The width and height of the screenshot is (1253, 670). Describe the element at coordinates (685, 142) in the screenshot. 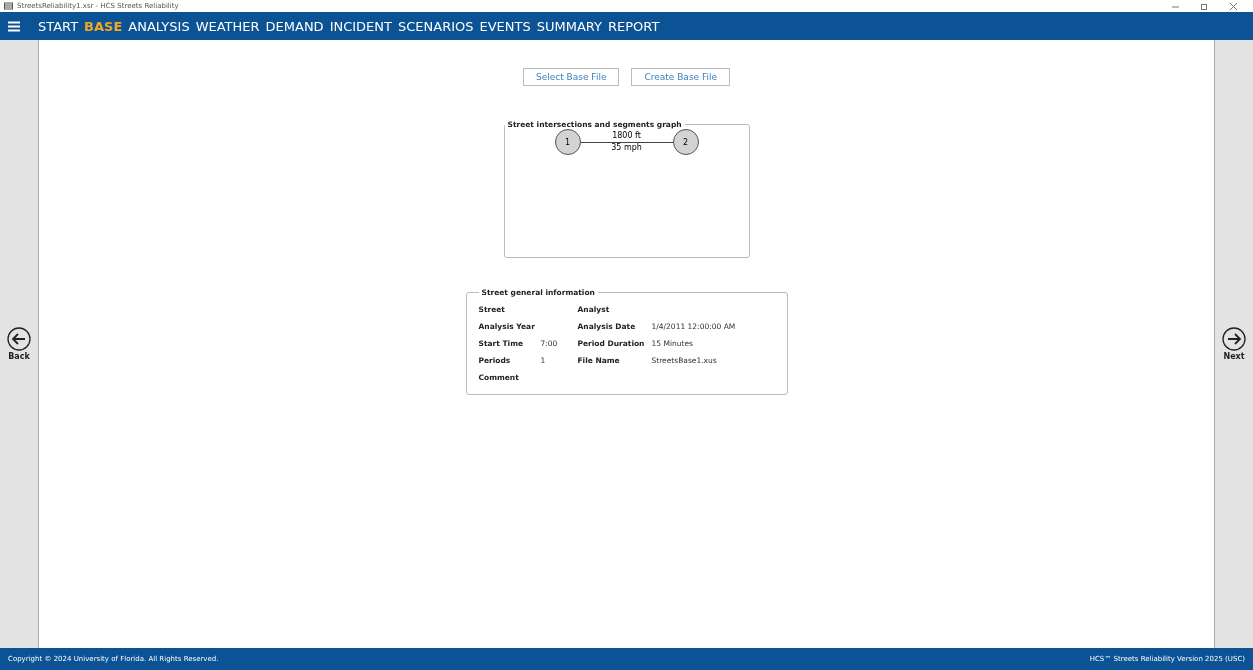

I see `intersection-node: 2` at that location.